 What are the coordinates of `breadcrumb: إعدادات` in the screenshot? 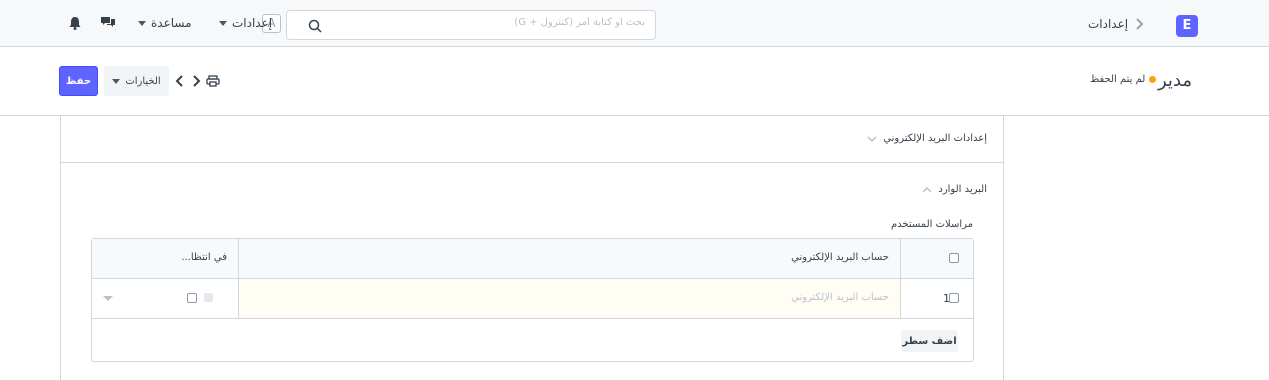 It's located at (1108, 24).